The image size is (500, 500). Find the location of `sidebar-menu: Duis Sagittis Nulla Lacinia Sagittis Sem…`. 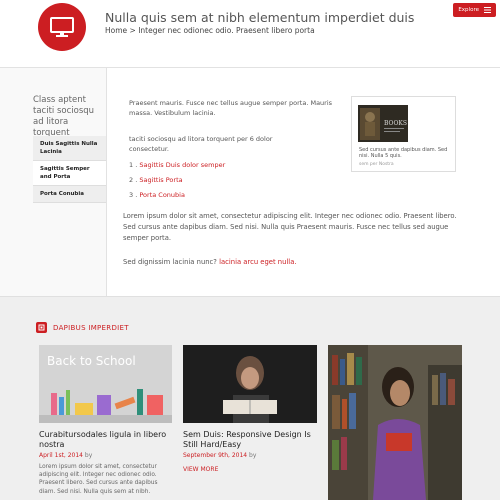

sidebar-menu: Duis Sagittis Nulla Lacinia Sagittis Sem… is located at coordinates (69, 169).